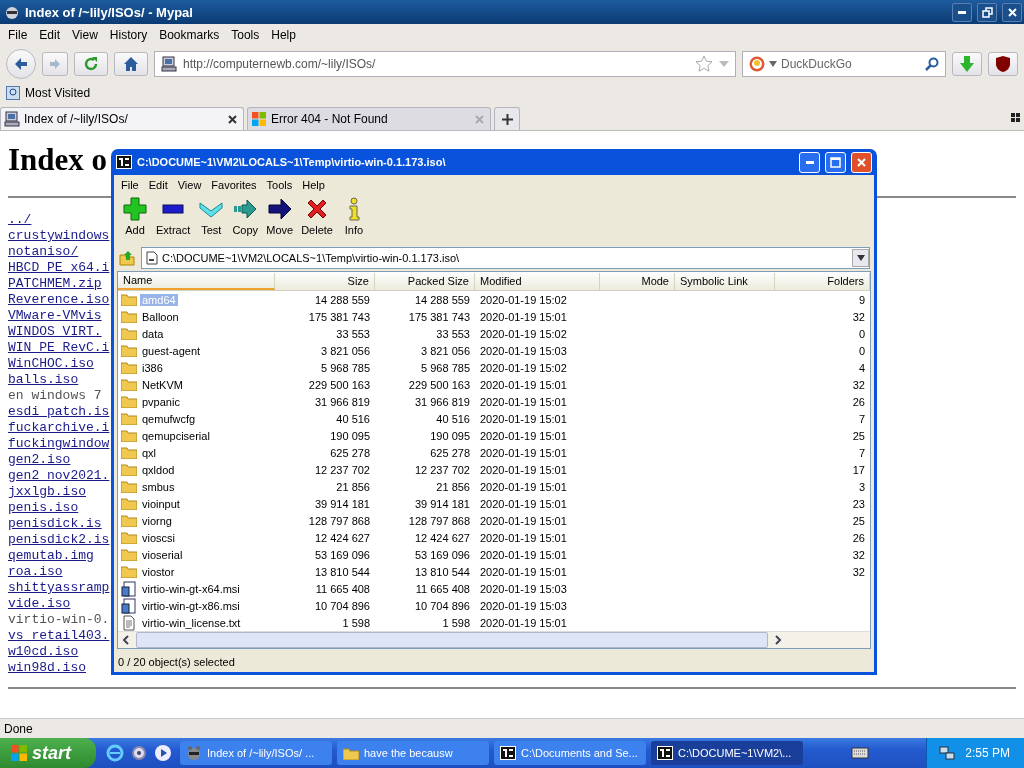 The image size is (1024, 768). What do you see at coordinates (507, 118) in the screenshot?
I see `new-tab-button` at bounding box center [507, 118].